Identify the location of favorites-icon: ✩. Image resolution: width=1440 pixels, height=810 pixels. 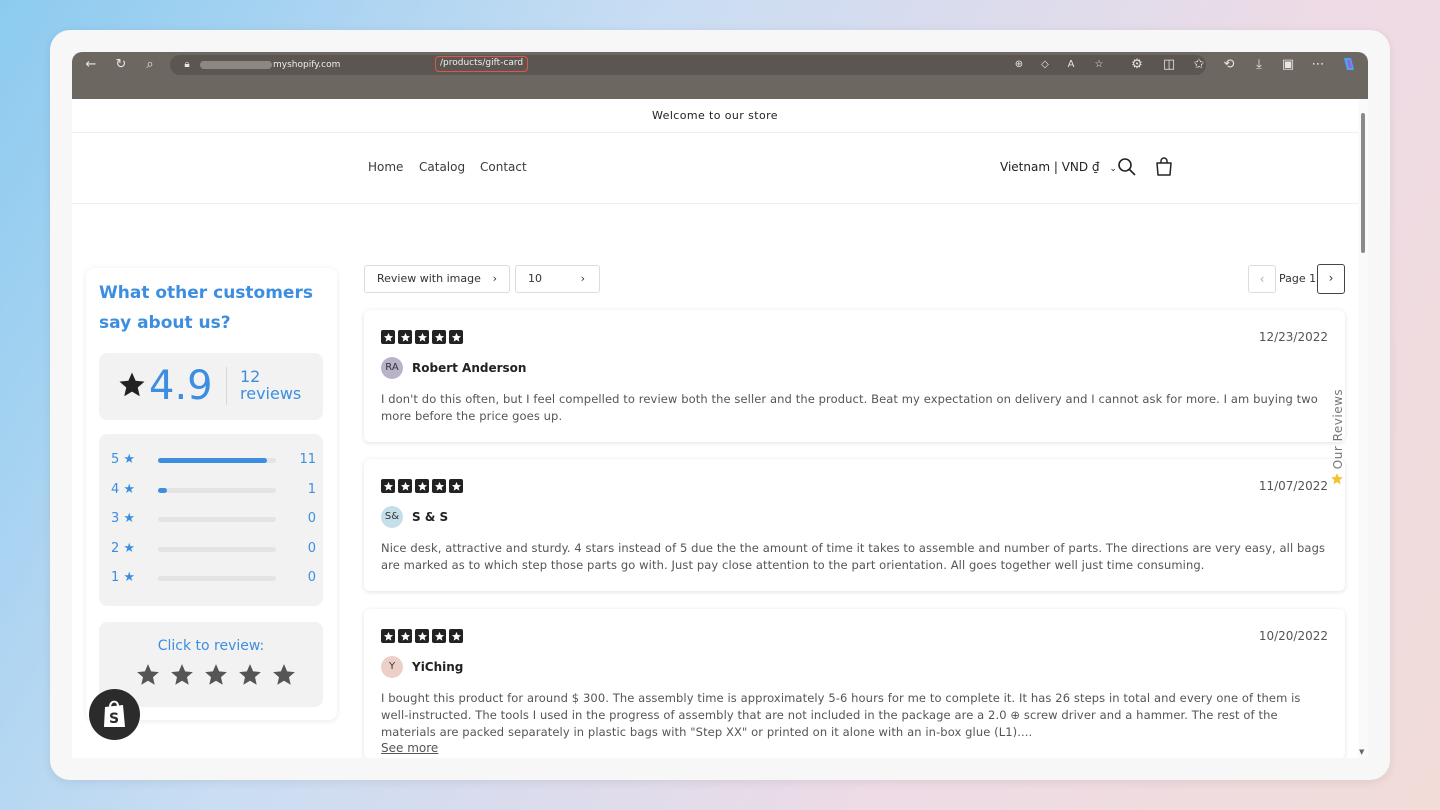
(1199, 65).